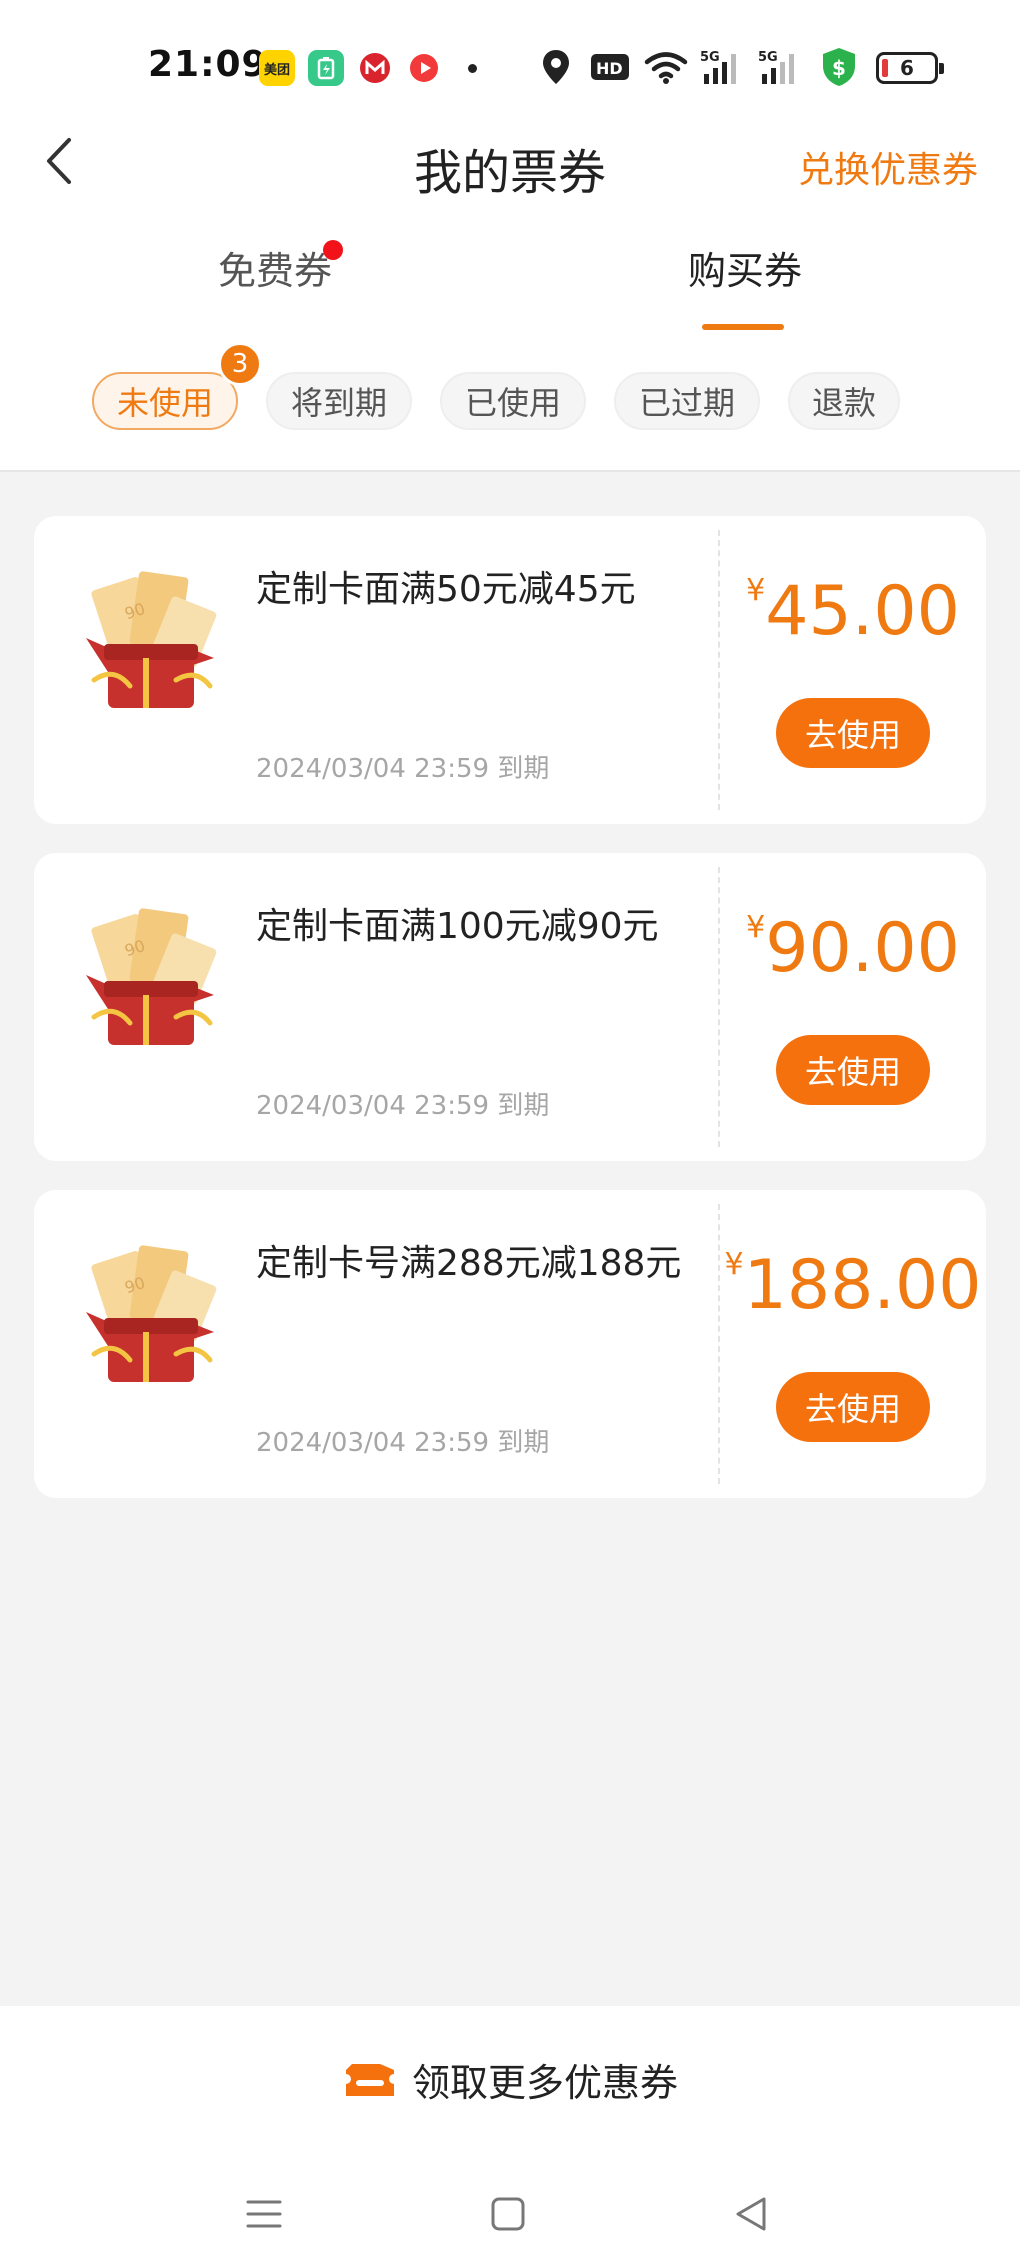  I want to click on filter-chip-unused: 未使用, so click(165, 401).